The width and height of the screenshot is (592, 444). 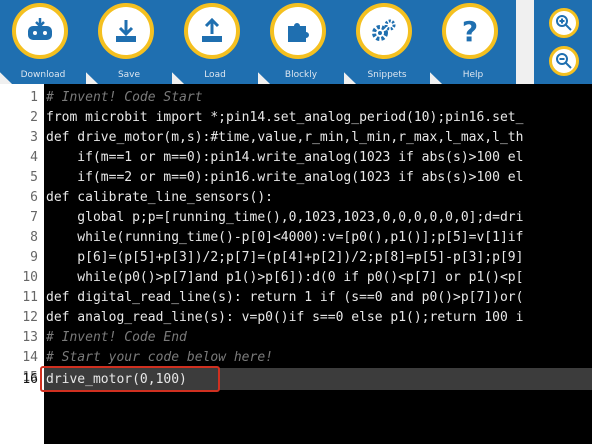 What do you see at coordinates (130, 379) in the screenshot?
I see `annotation-highlight-box` at bounding box center [130, 379].